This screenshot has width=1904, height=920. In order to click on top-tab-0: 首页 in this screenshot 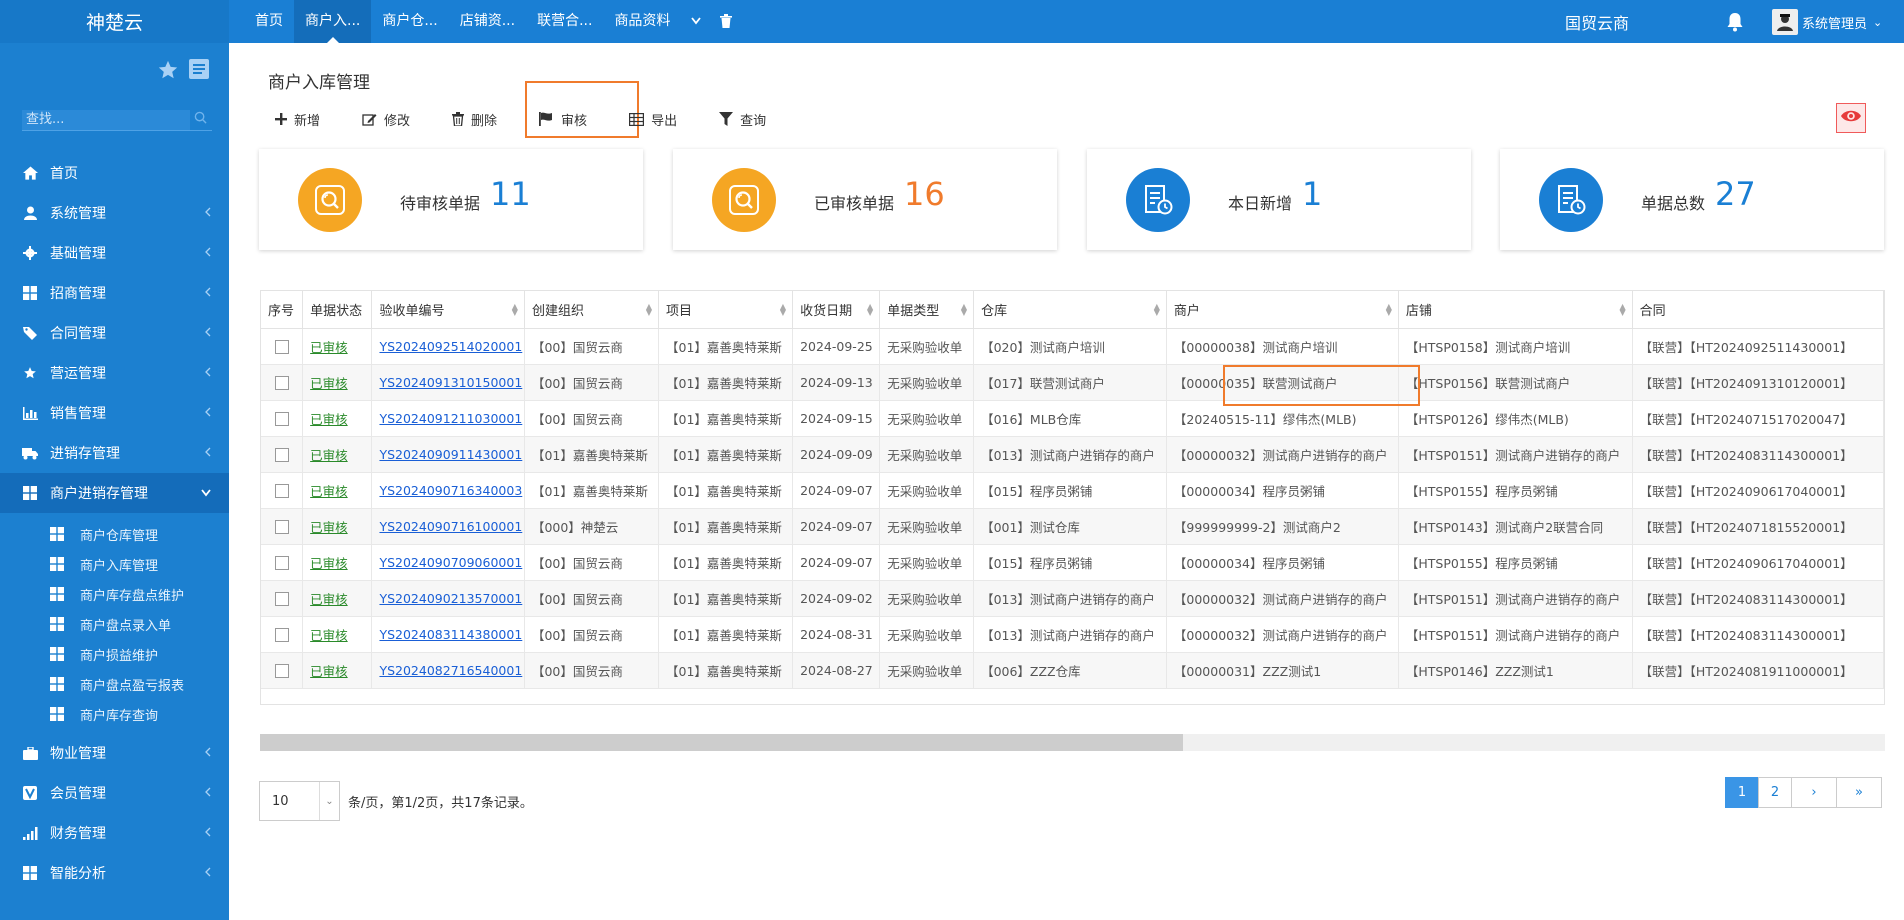, I will do `click(269, 21)`.